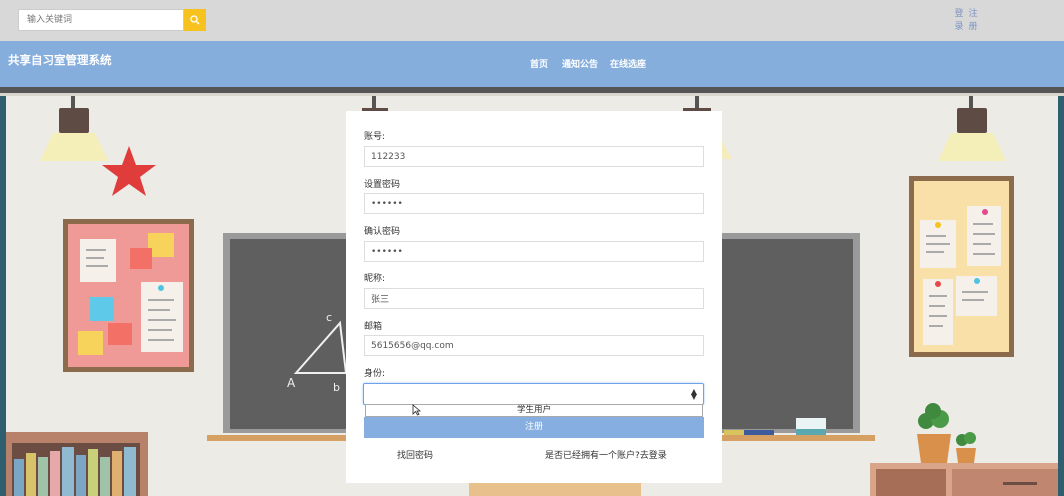  Describe the element at coordinates (973, 21) in the screenshot. I see `register-link: 注册` at that location.